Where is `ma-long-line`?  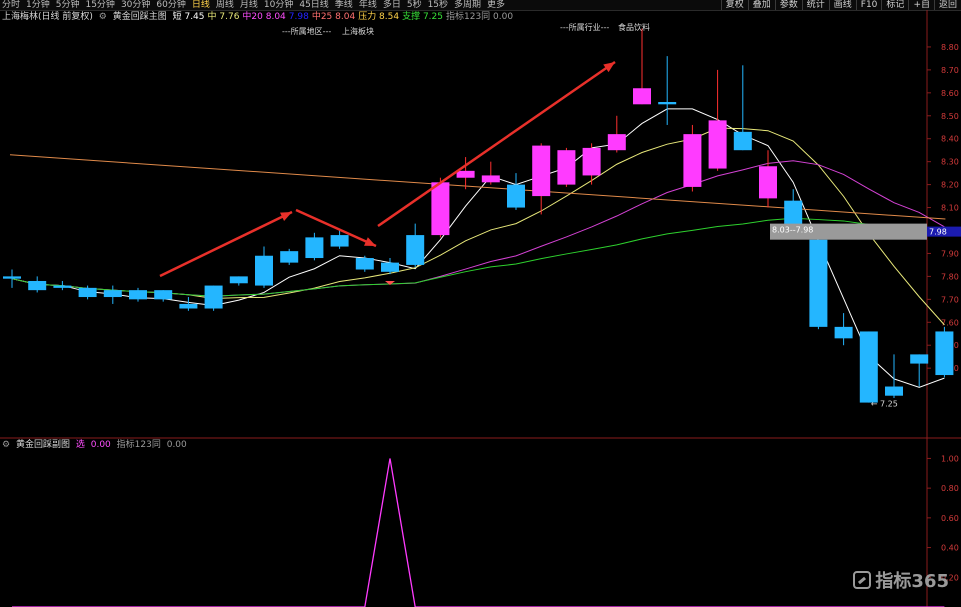
ma-long-line is located at coordinates (477, 187).